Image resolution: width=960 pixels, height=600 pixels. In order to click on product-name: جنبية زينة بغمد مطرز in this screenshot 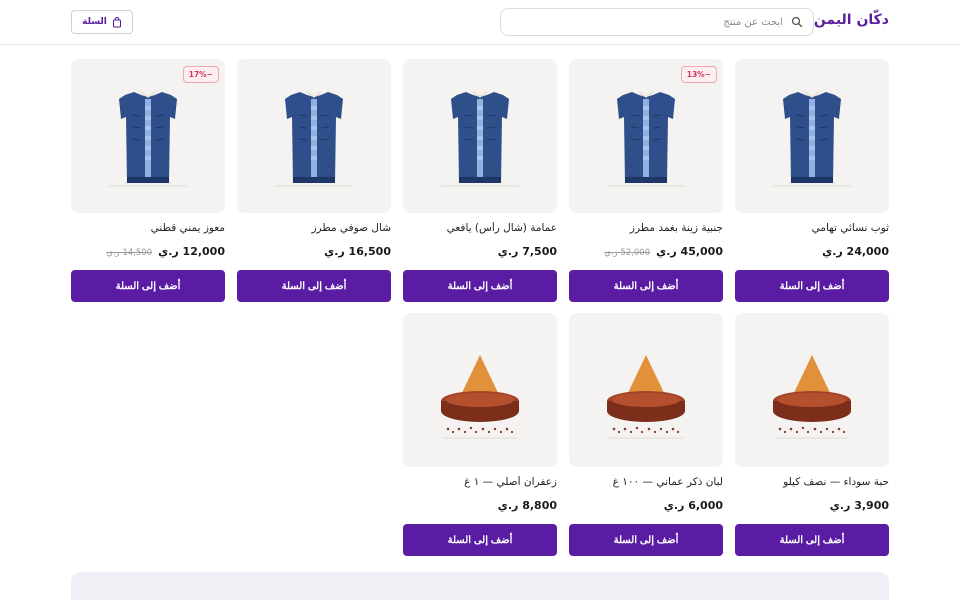, I will do `click(646, 229)`.